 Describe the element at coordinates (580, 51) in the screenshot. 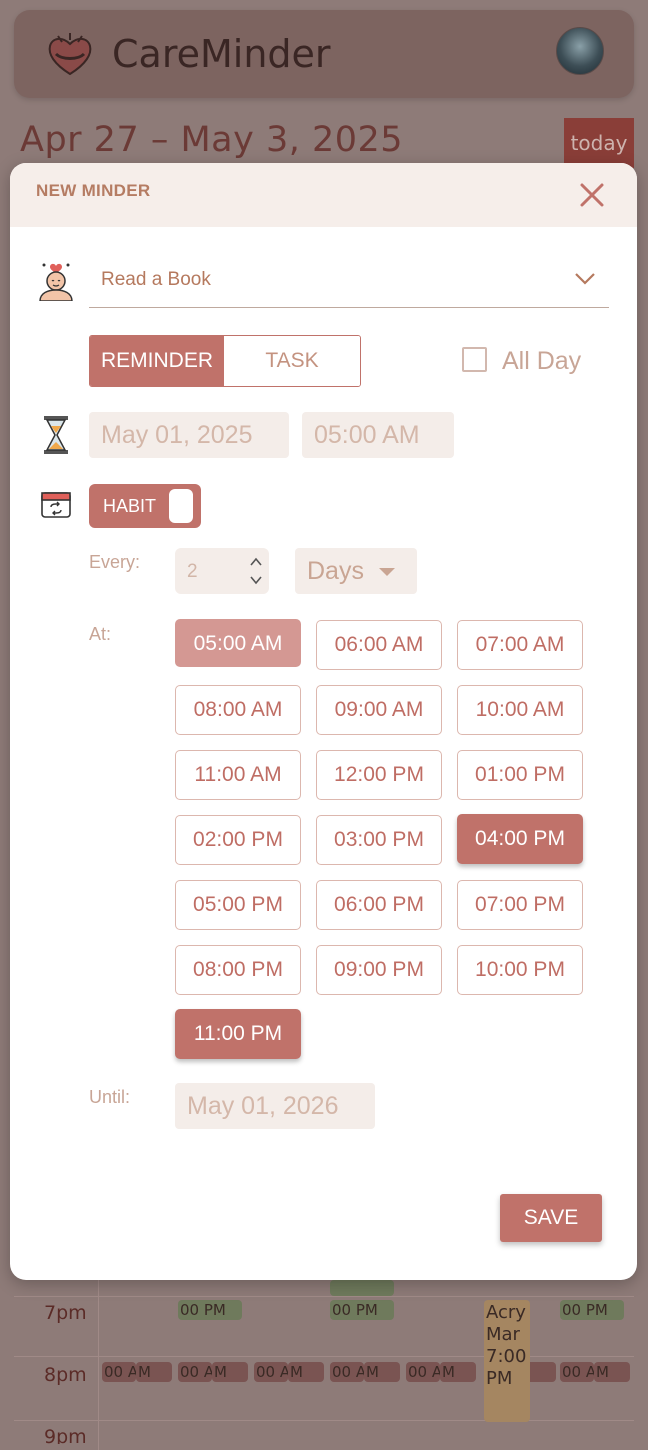

I see `user-avatar` at that location.